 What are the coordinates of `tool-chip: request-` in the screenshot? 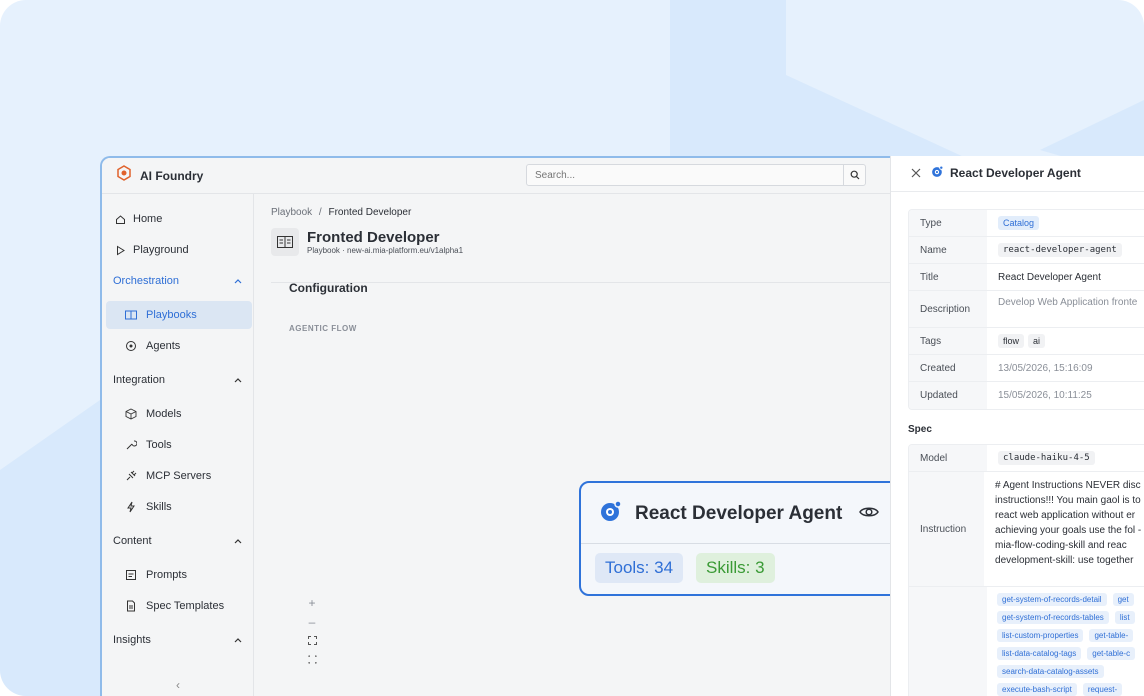 It's located at (1102, 689).